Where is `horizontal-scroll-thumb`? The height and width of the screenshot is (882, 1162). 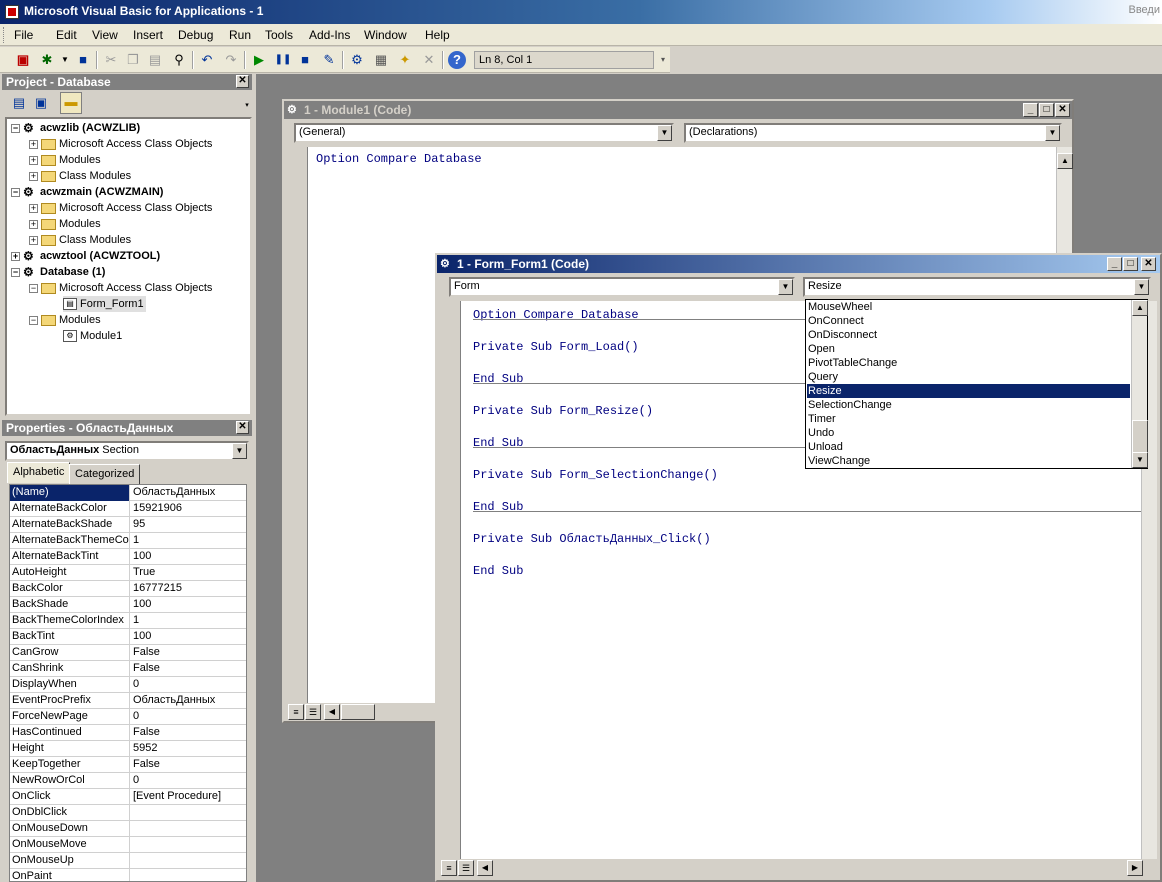 horizontal-scroll-thumb is located at coordinates (358, 712).